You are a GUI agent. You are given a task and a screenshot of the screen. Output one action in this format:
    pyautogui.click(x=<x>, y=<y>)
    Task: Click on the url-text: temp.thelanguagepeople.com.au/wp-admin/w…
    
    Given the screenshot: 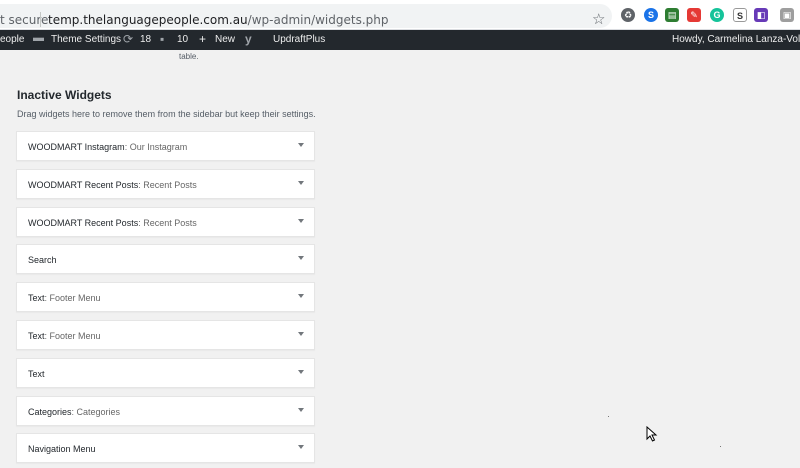 What is the action you would take?
    pyautogui.click(x=218, y=20)
    